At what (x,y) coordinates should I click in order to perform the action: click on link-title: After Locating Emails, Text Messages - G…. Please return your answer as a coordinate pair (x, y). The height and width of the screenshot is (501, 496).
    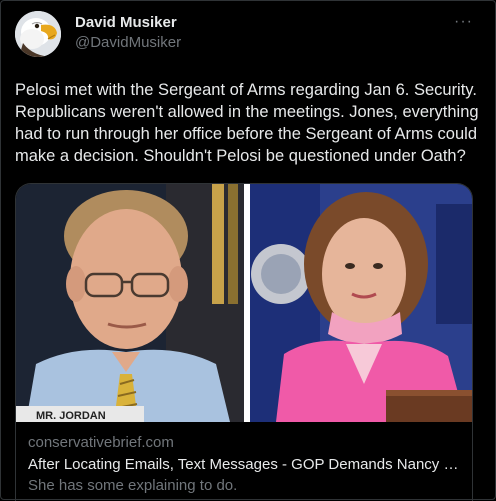
    Looking at the image, I should click on (244, 464).